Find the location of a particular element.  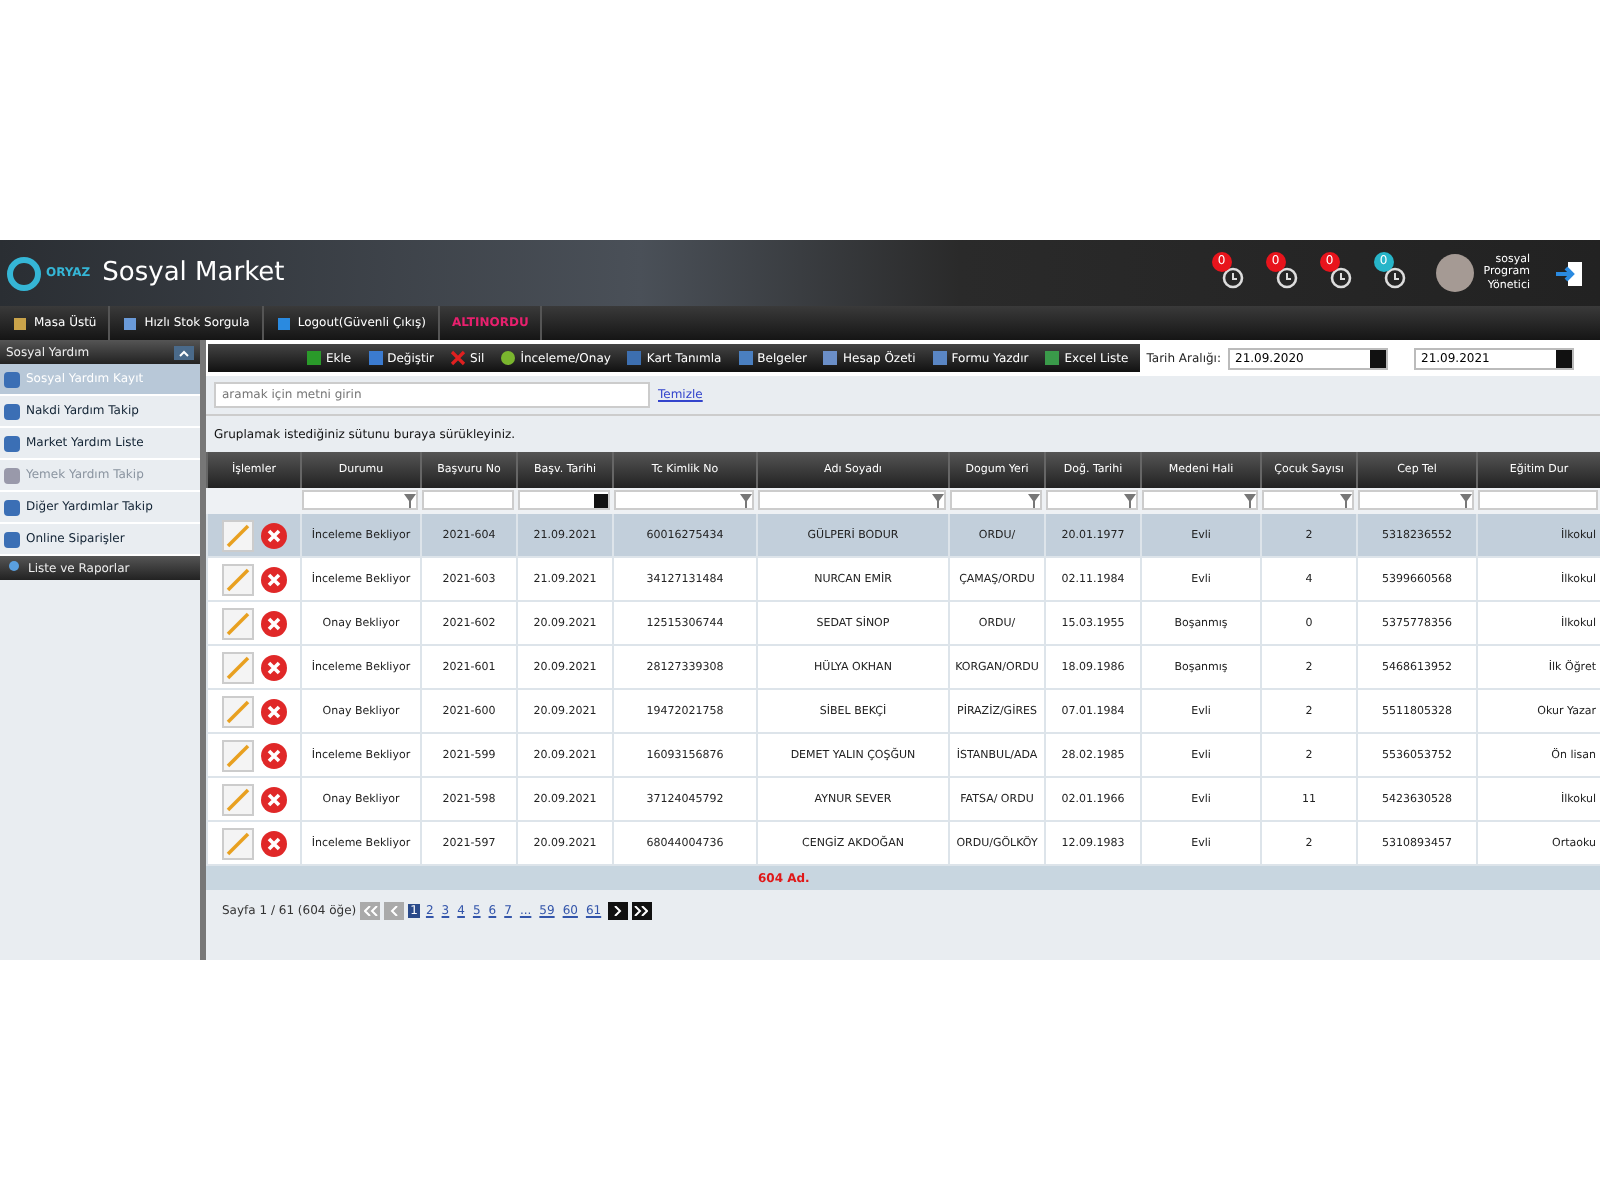

exit-icon is located at coordinates (1570, 273).